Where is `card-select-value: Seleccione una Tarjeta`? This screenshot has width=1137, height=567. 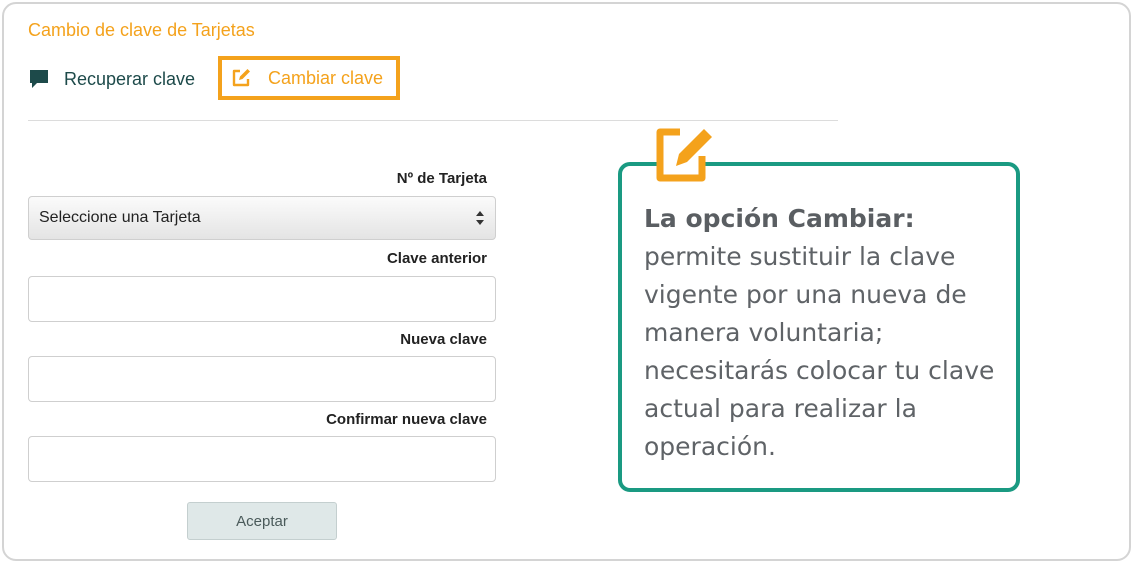 card-select-value: Seleccione una Tarjeta is located at coordinates (120, 217).